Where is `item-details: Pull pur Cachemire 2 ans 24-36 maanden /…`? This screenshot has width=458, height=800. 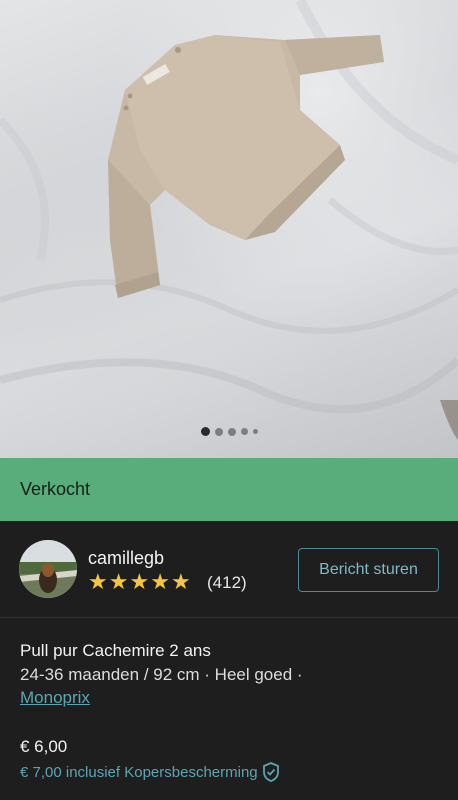 item-details: Pull pur Cachemire 2 ans 24-36 maanden /… is located at coordinates (230, 675).